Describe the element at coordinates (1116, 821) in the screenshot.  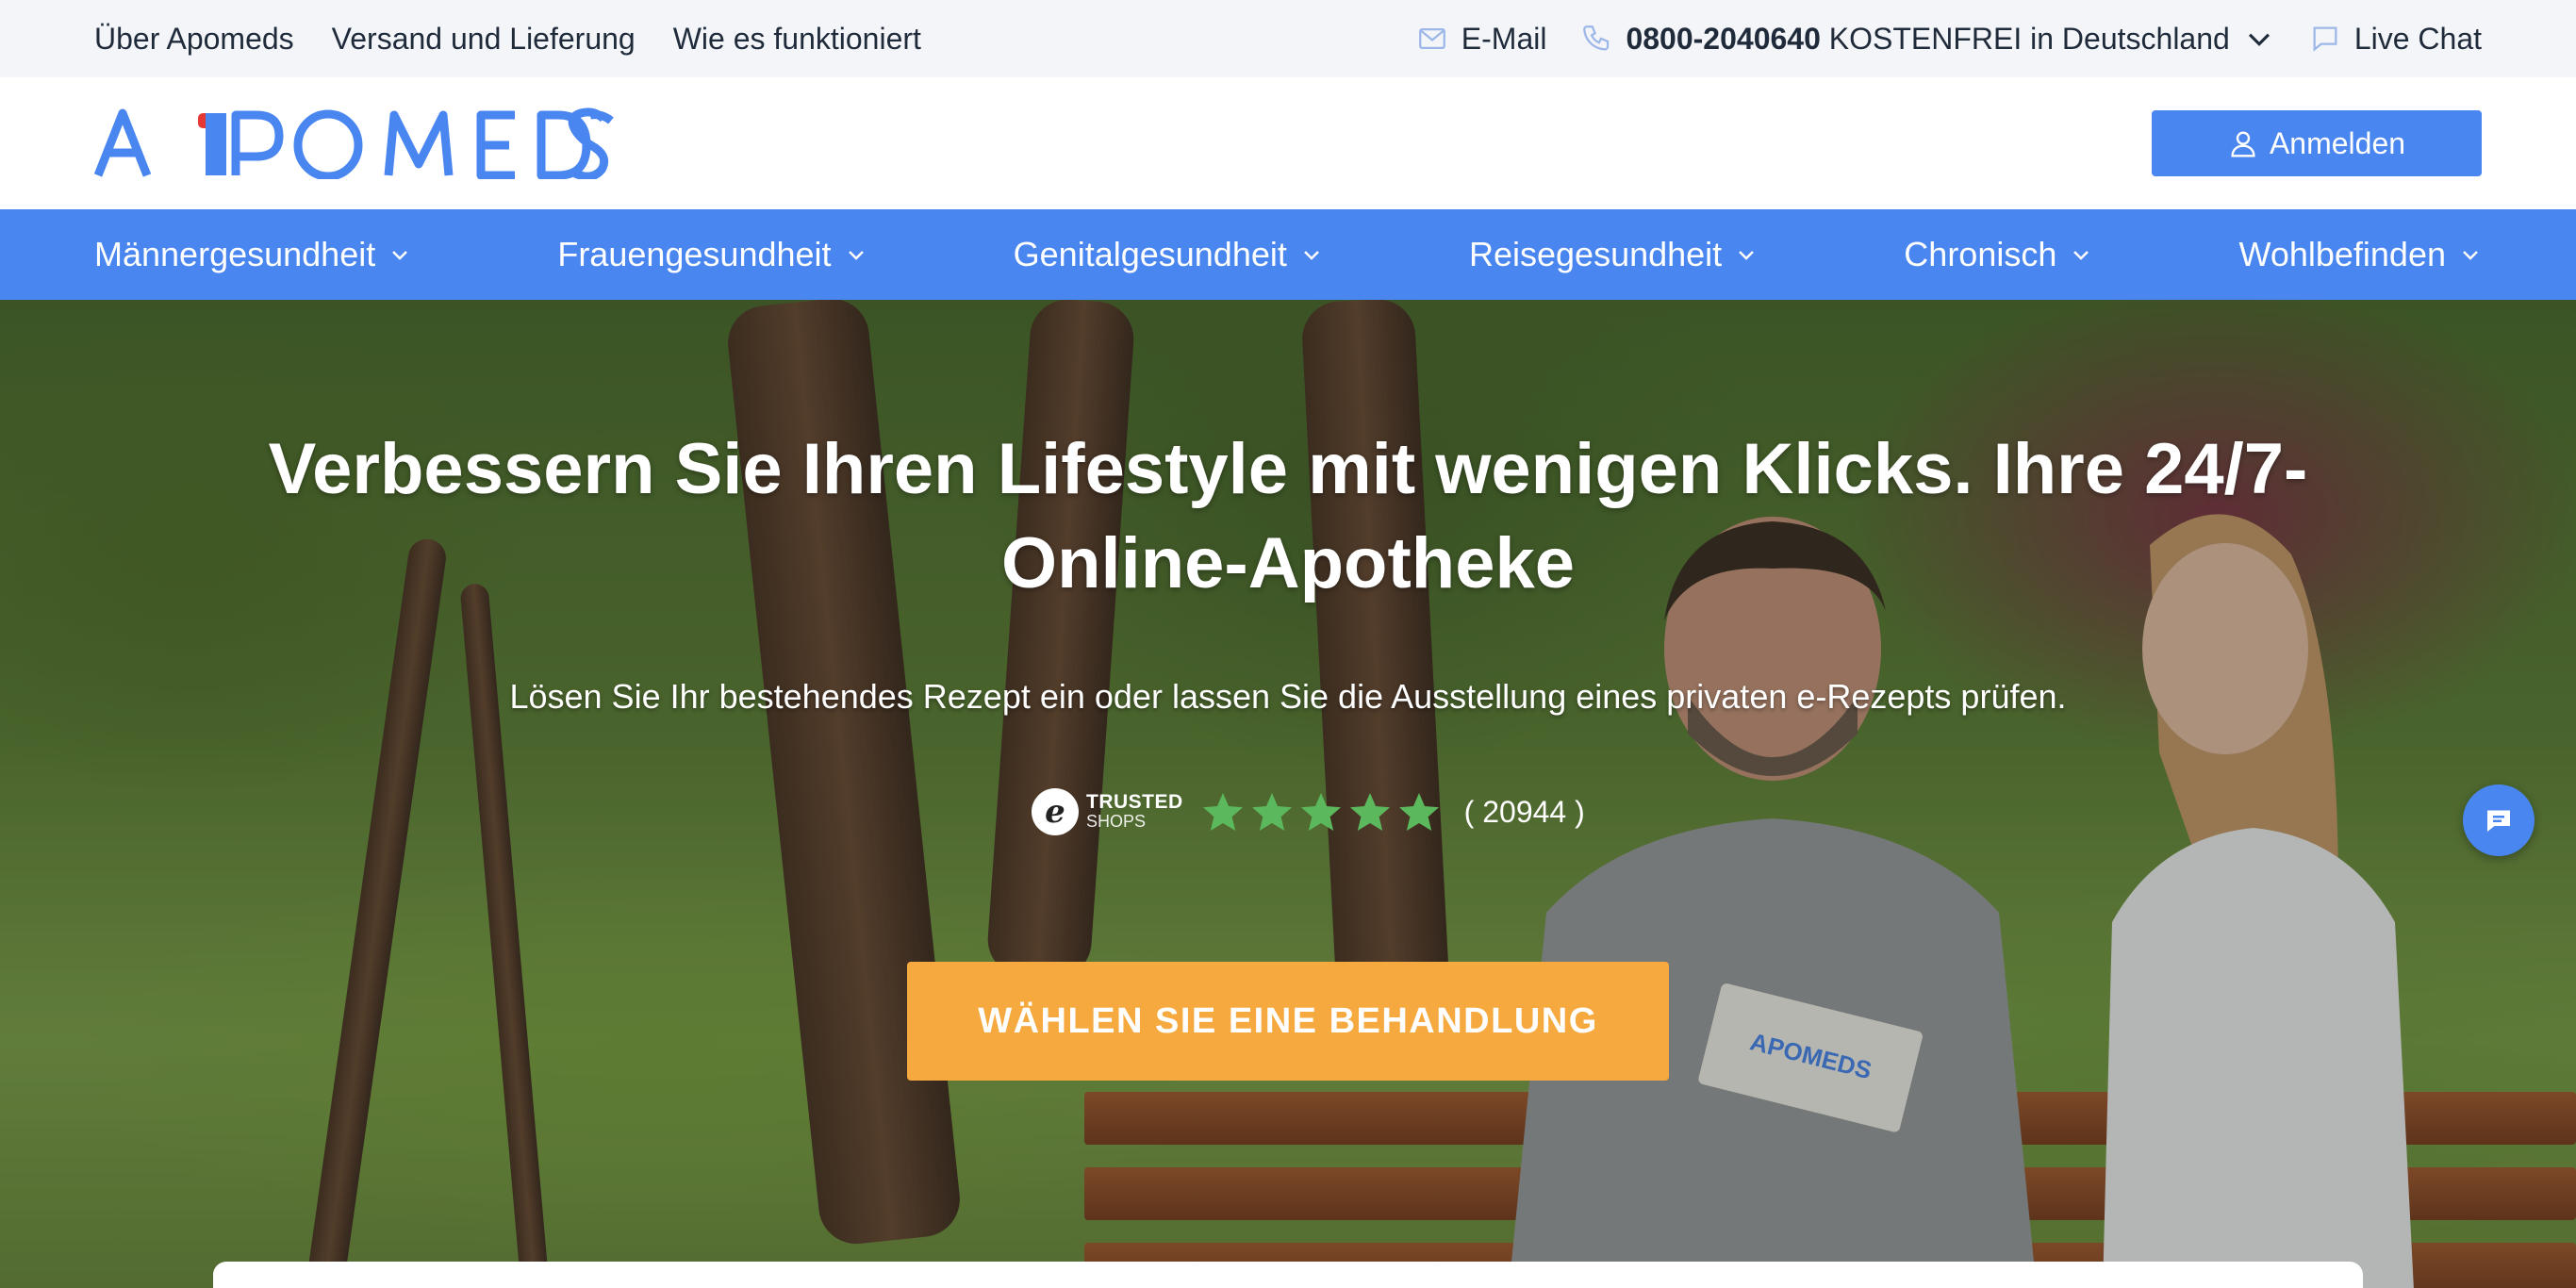
I see `shops-label: SHOPS` at that location.